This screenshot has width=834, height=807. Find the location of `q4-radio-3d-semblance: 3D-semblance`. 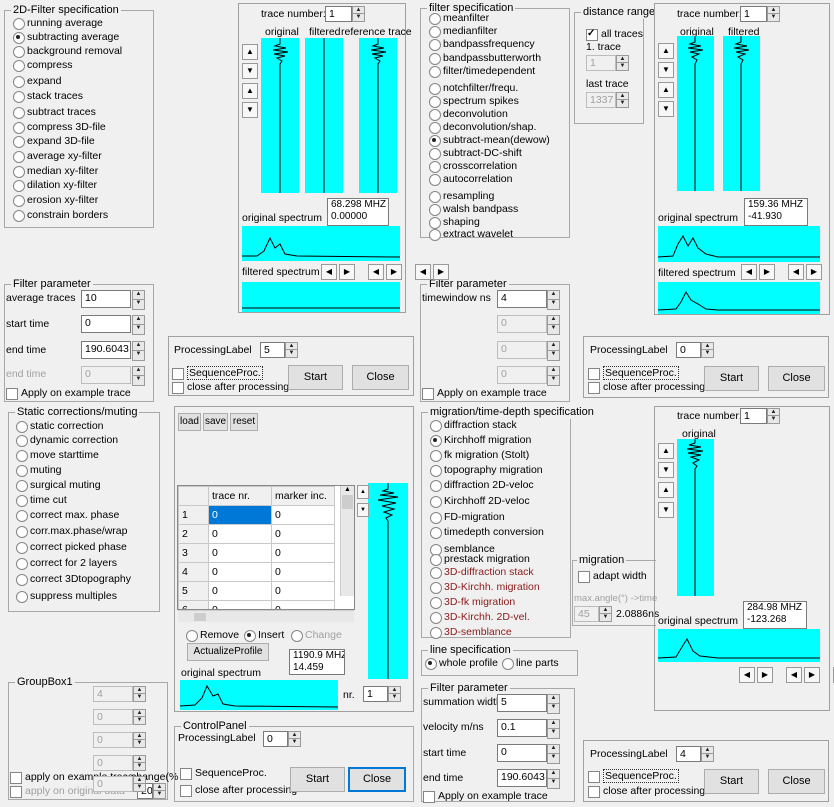

q4-radio-3d-semblance: 3D-semblance is located at coordinates (471, 632).